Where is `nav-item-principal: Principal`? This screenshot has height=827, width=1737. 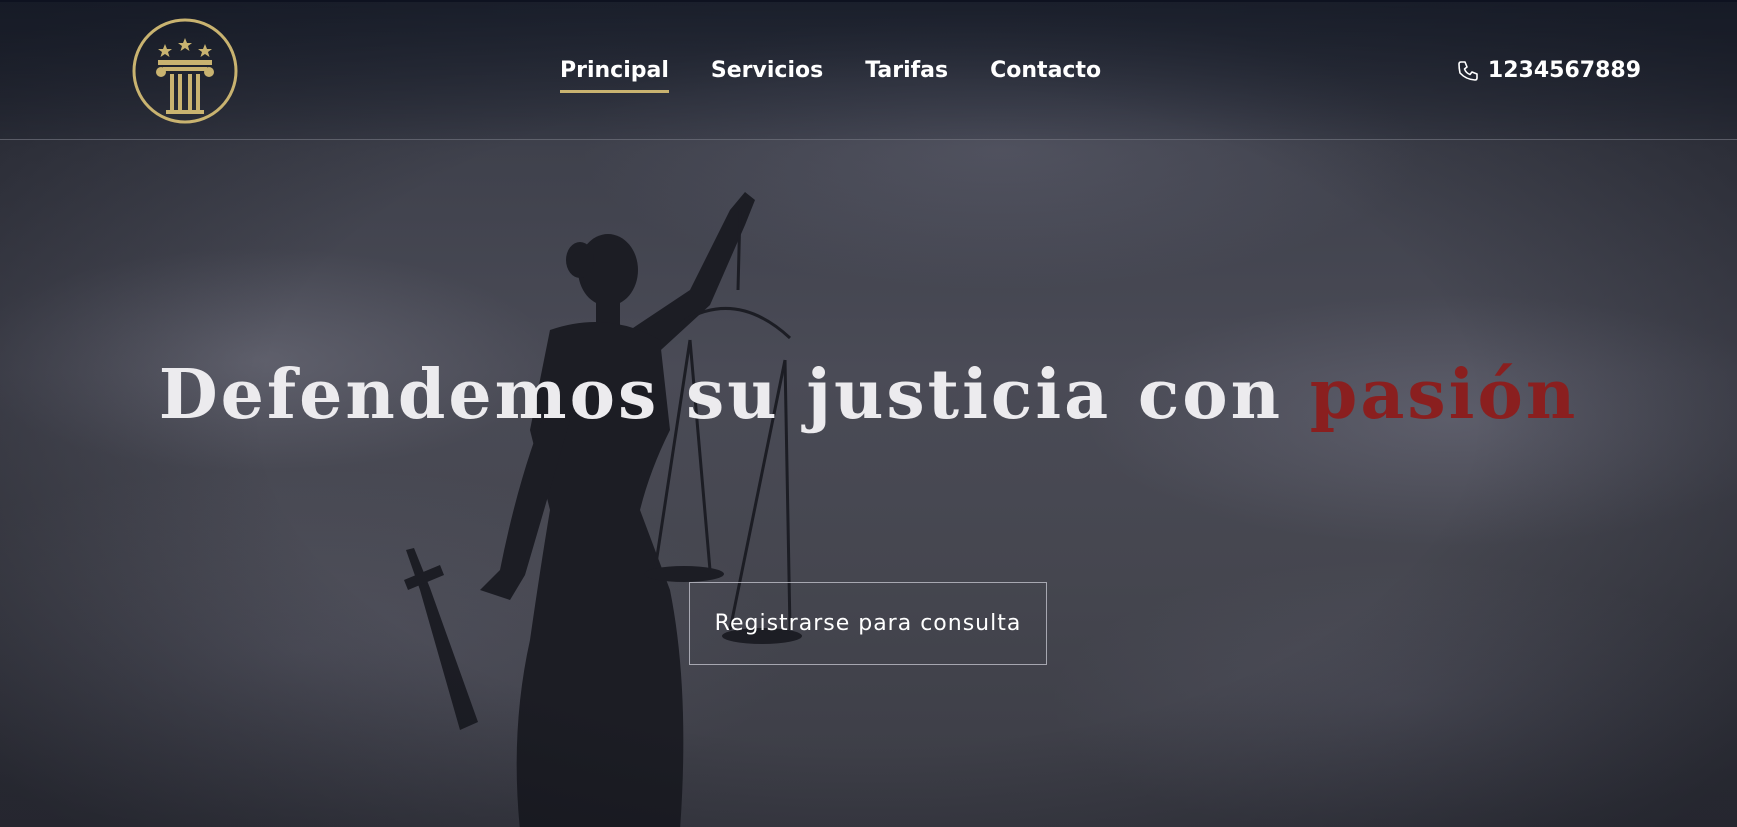 nav-item-principal: Principal is located at coordinates (614, 74).